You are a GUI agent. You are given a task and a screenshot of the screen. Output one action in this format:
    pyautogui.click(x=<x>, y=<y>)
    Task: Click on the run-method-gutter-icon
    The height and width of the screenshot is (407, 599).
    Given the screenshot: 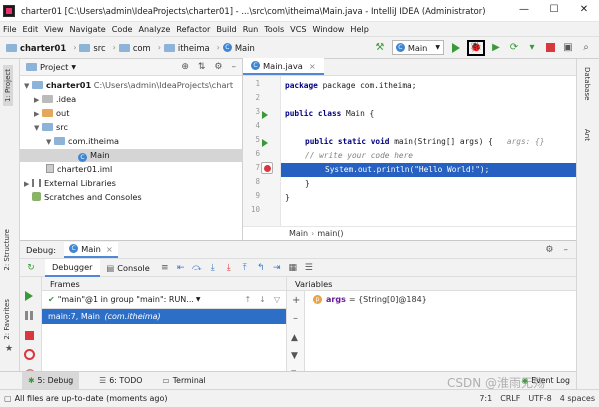 What is the action you would take?
    pyautogui.click(x=265, y=143)
    